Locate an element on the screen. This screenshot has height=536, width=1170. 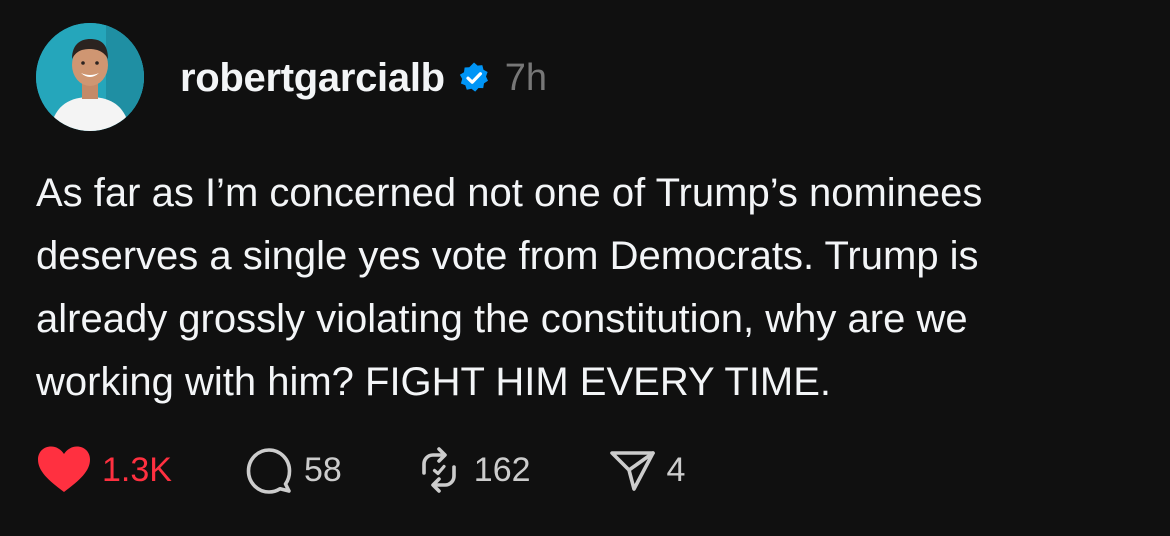
verified-badge-icon is located at coordinates (474, 78).